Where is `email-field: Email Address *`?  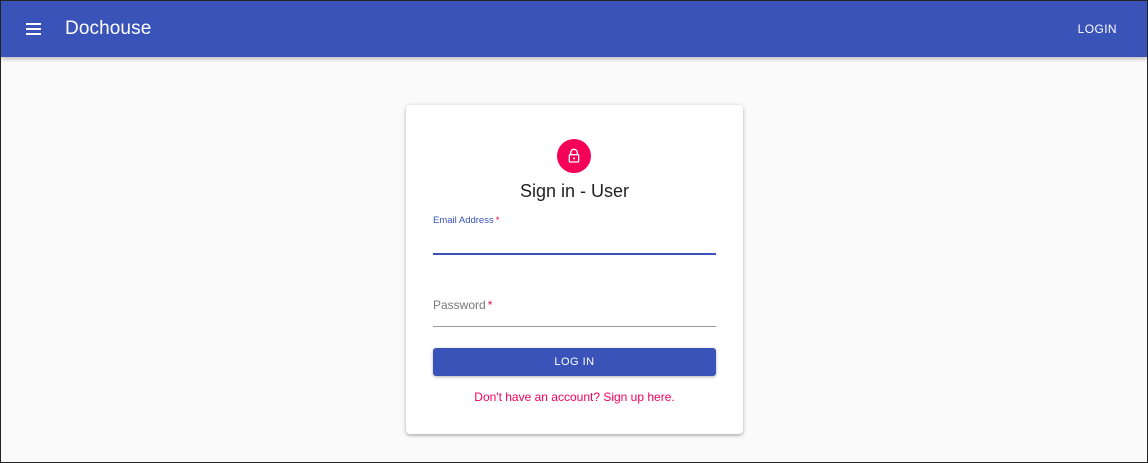 email-field: Email Address * is located at coordinates (574, 235).